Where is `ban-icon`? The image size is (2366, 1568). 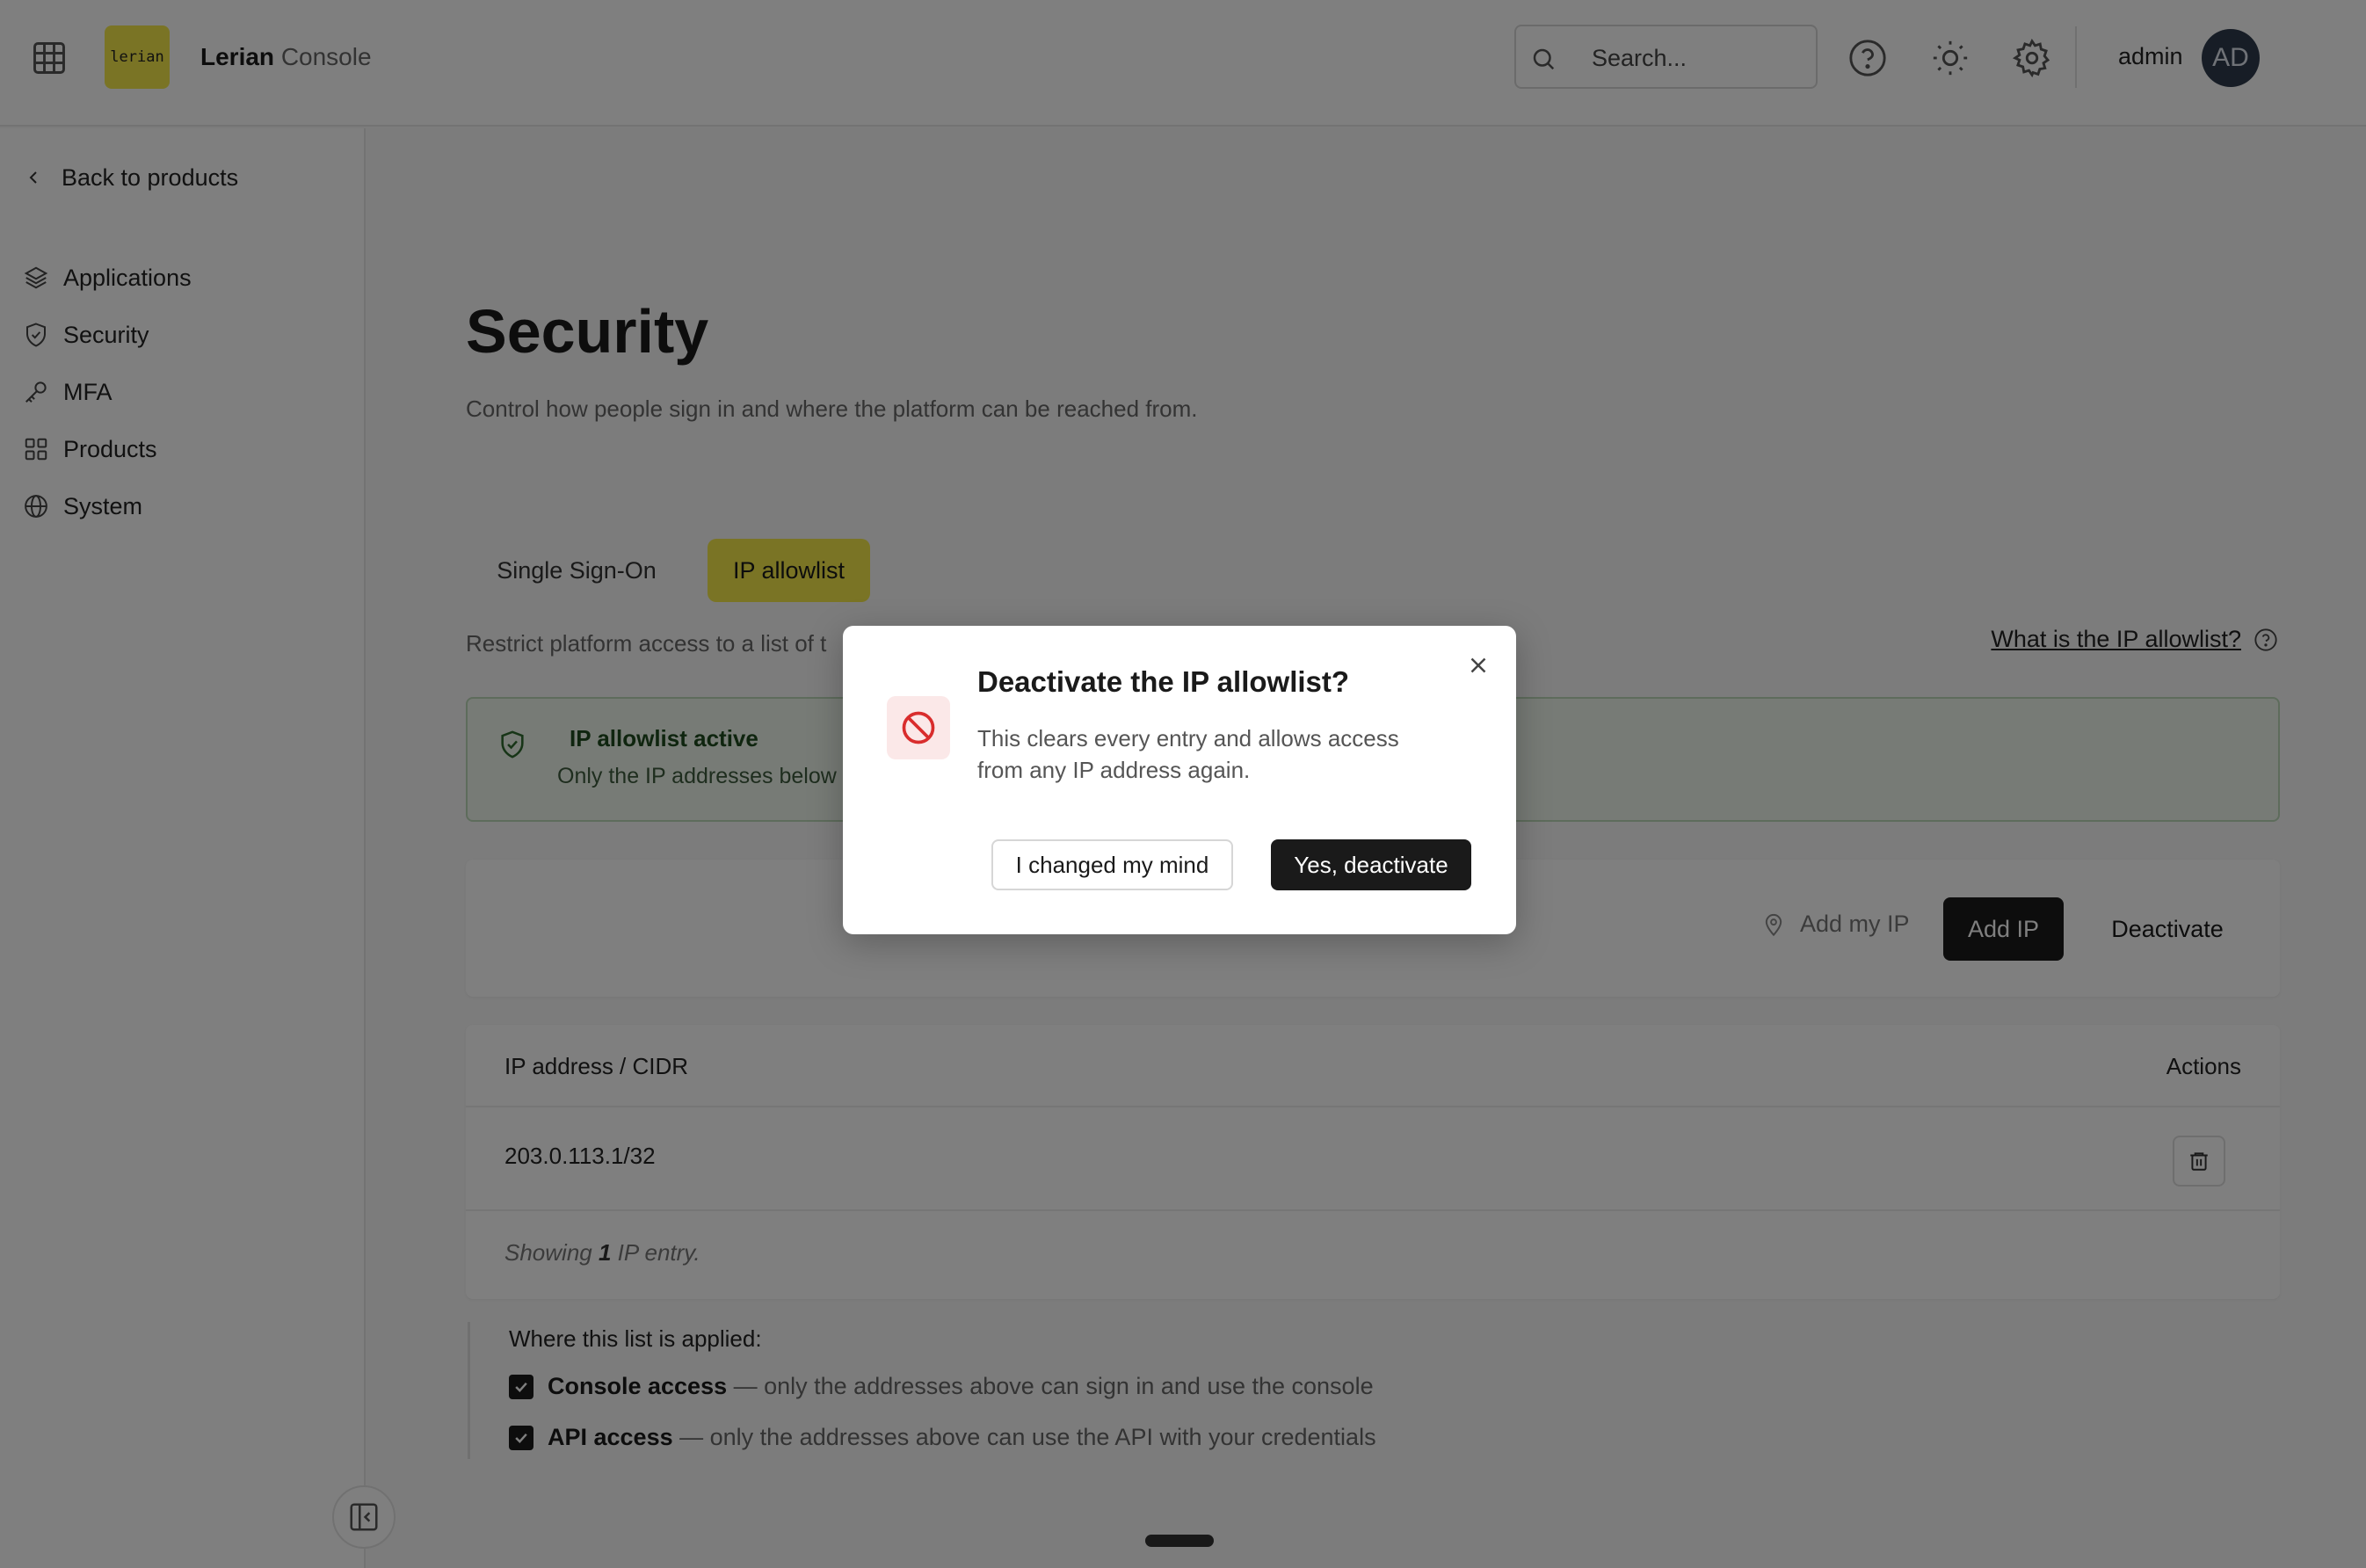 ban-icon is located at coordinates (918, 727).